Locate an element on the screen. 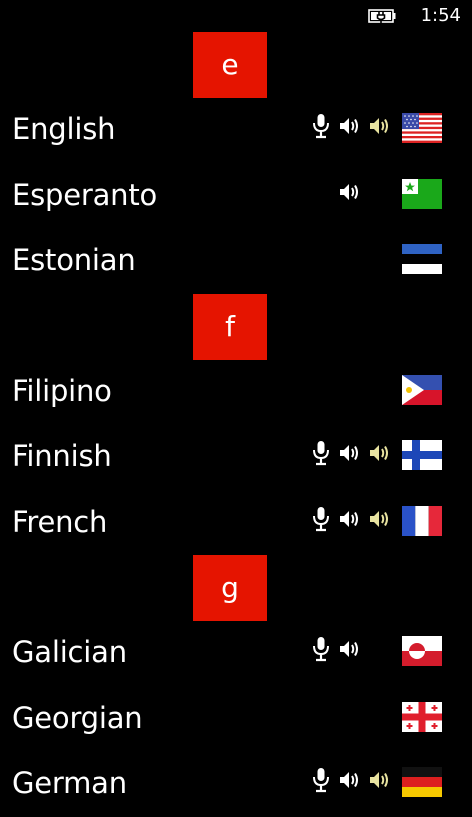 The width and height of the screenshot is (472, 817). language-item-finnish: Finnish is located at coordinates (236, 457).